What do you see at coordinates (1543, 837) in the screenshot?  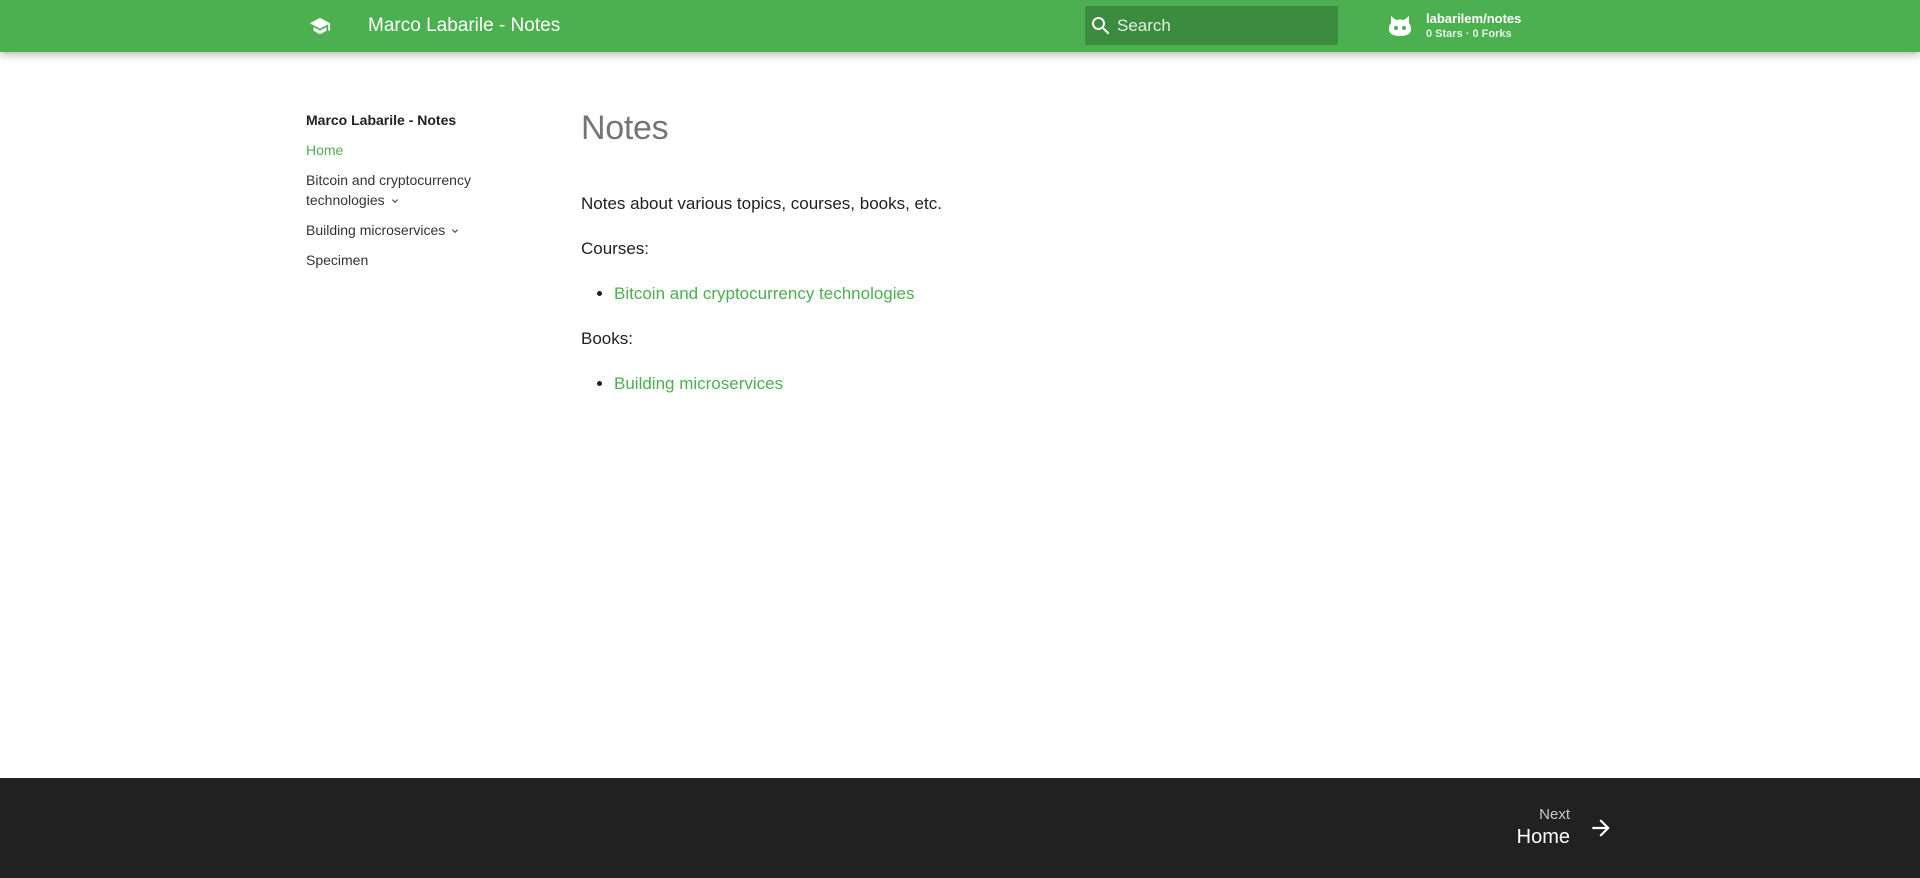 I see `next-page-title: Home` at bounding box center [1543, 837].